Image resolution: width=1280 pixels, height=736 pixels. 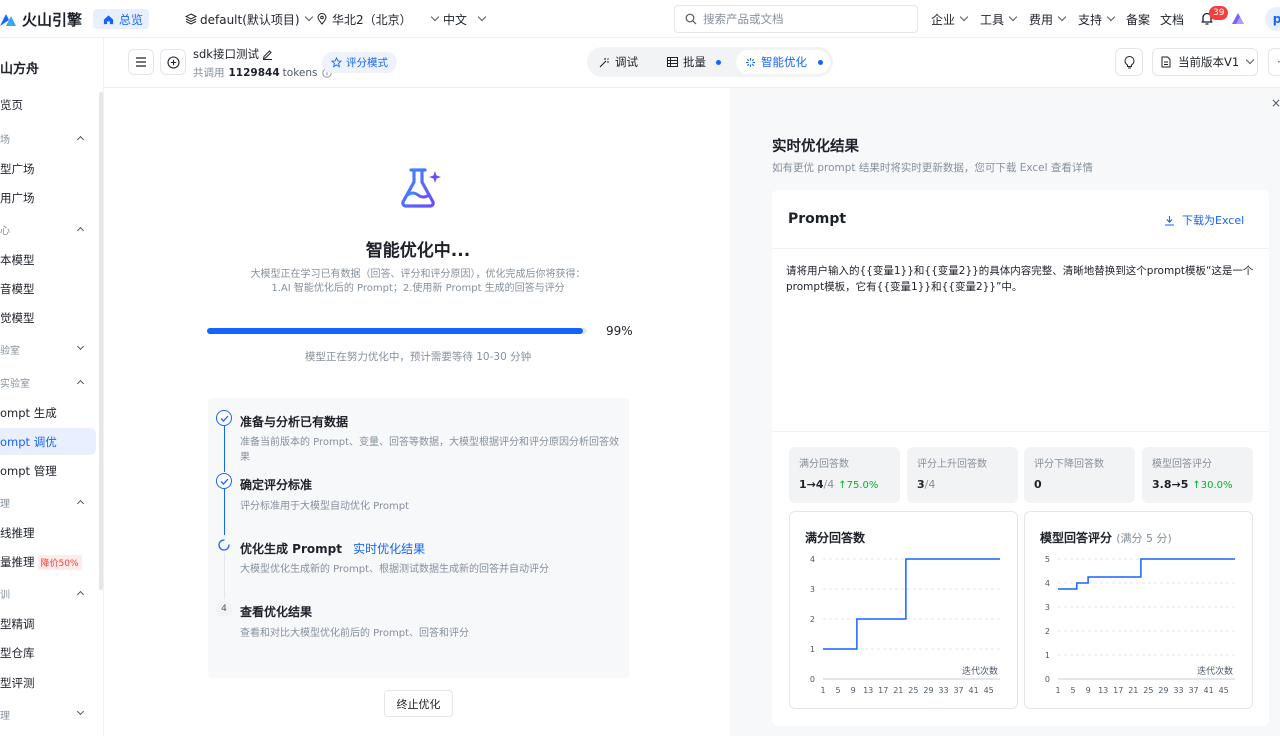 What do you see at coordinates (858, 485) in the screenshot?
I see `stat-delta: ↑75.0%` at bounding box center [858, 485].